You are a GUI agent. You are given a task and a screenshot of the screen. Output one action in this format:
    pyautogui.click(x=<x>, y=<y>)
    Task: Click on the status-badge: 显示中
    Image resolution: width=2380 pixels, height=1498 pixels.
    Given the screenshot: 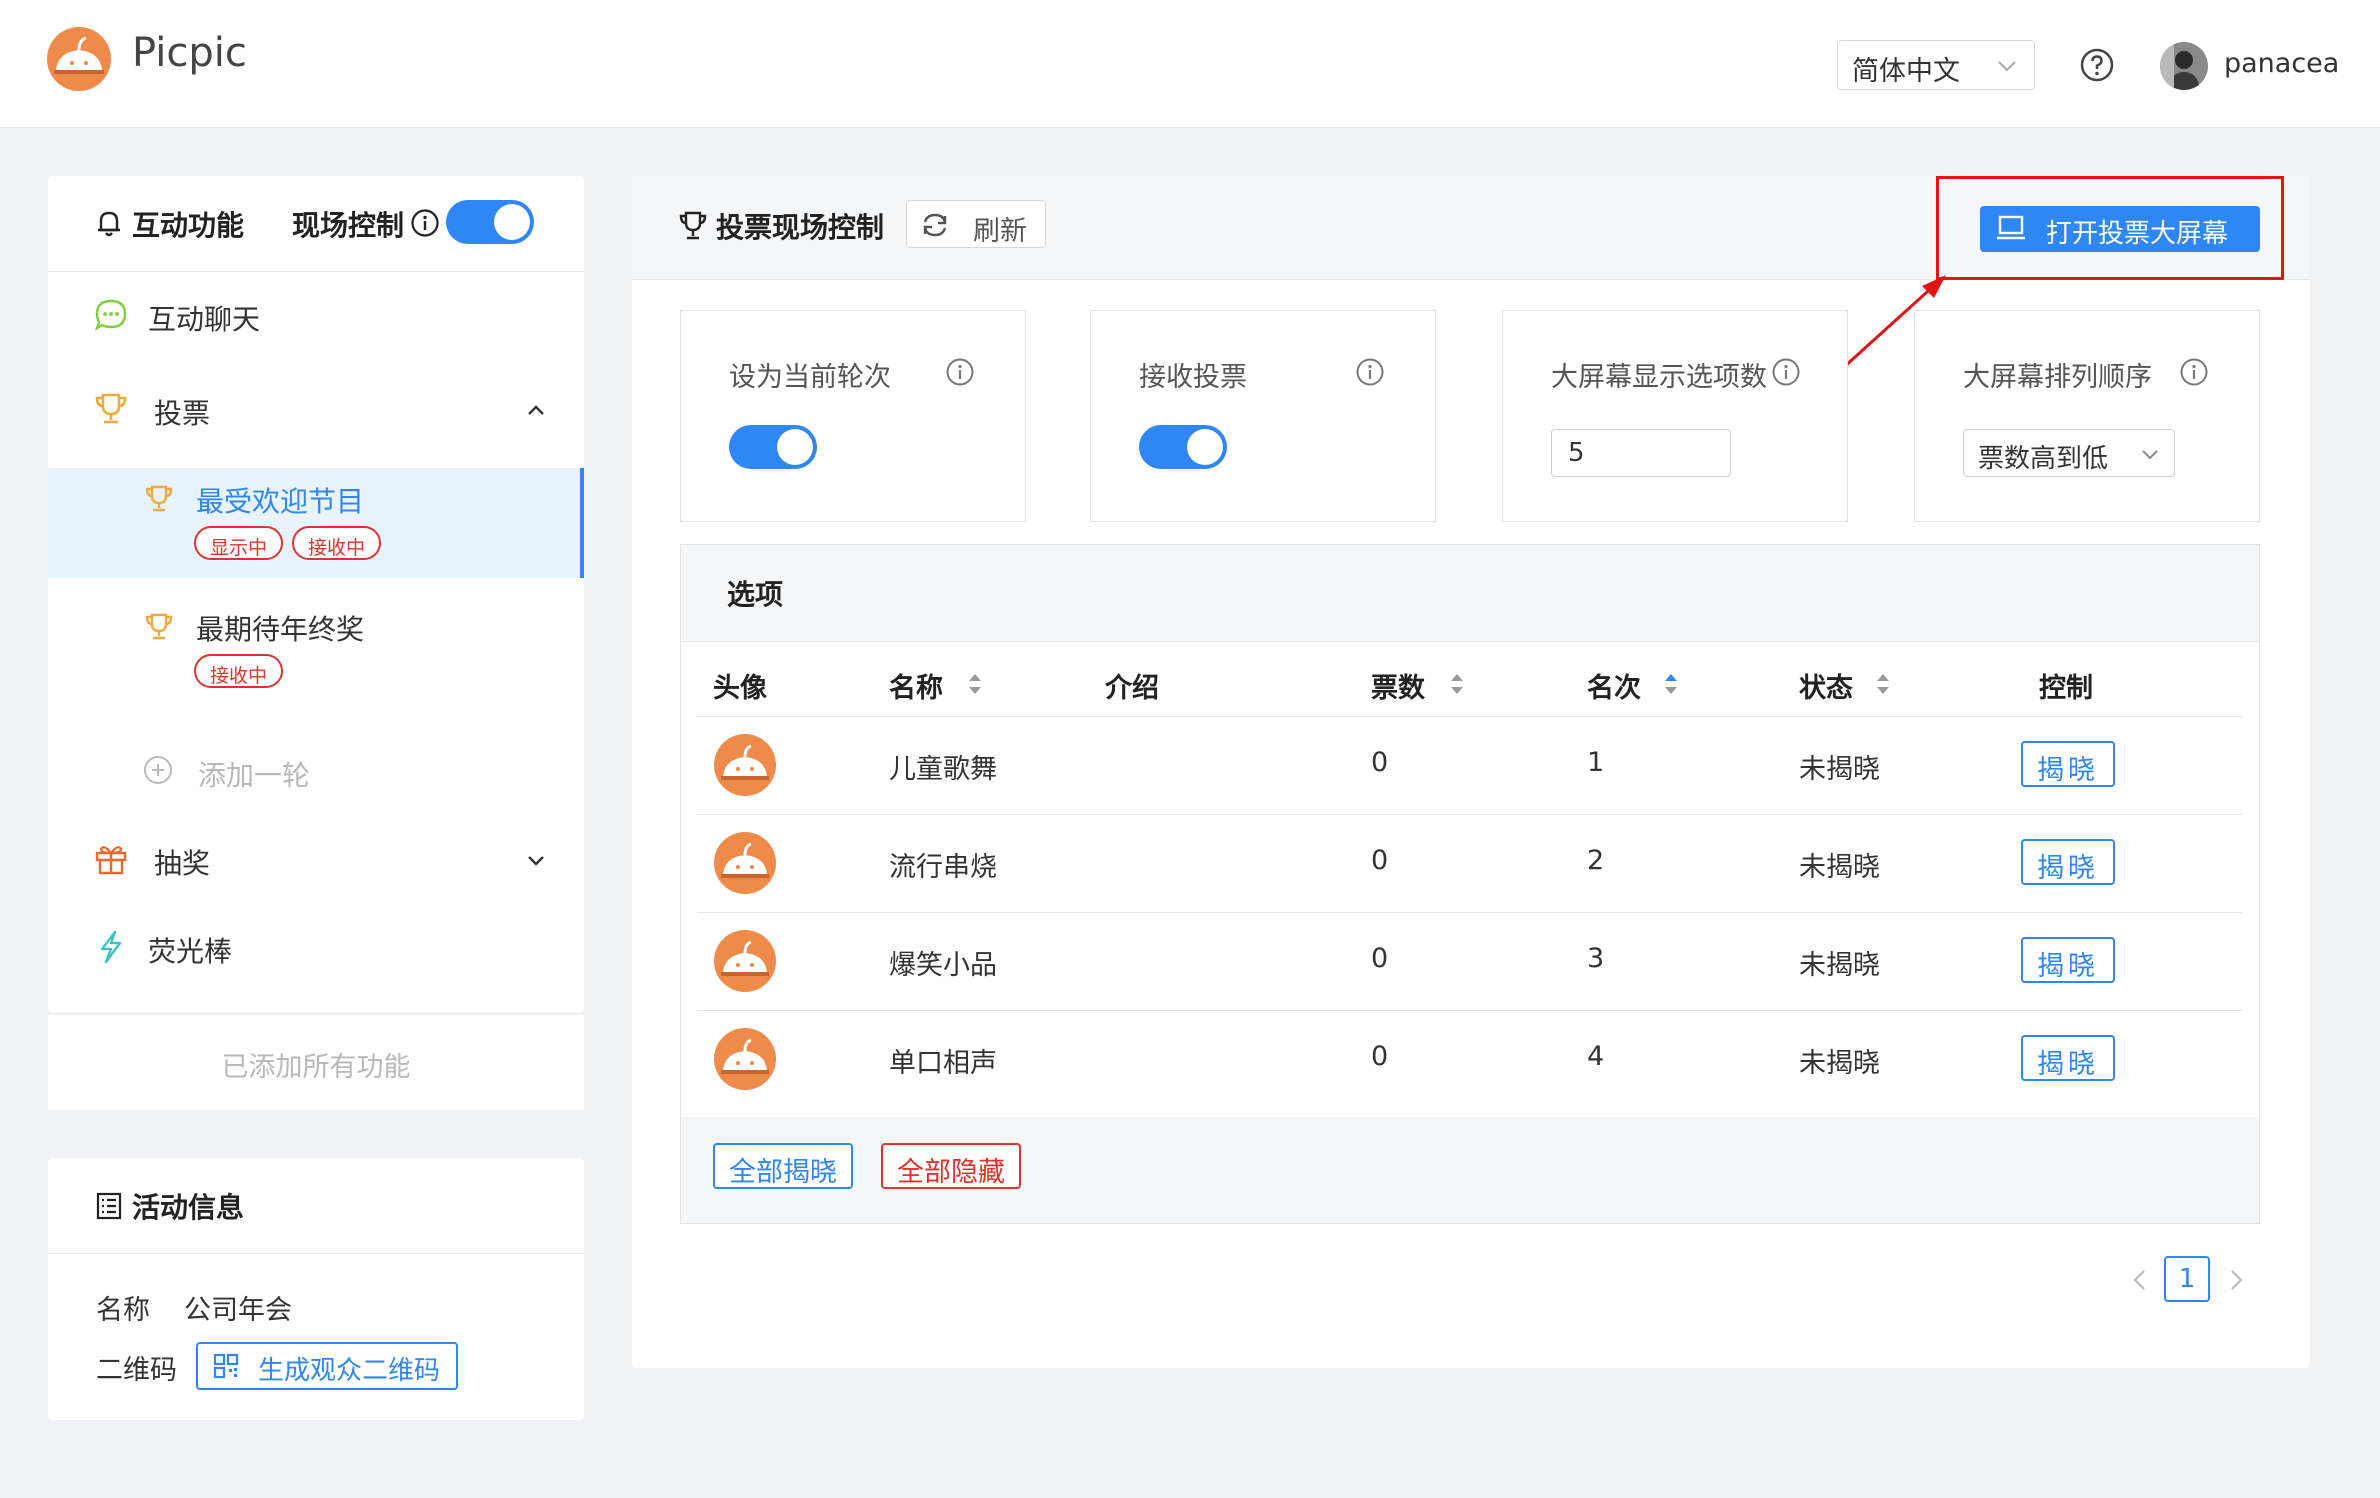 What is the action you would take?
    pyautogui.click(x=239, y=543)
    